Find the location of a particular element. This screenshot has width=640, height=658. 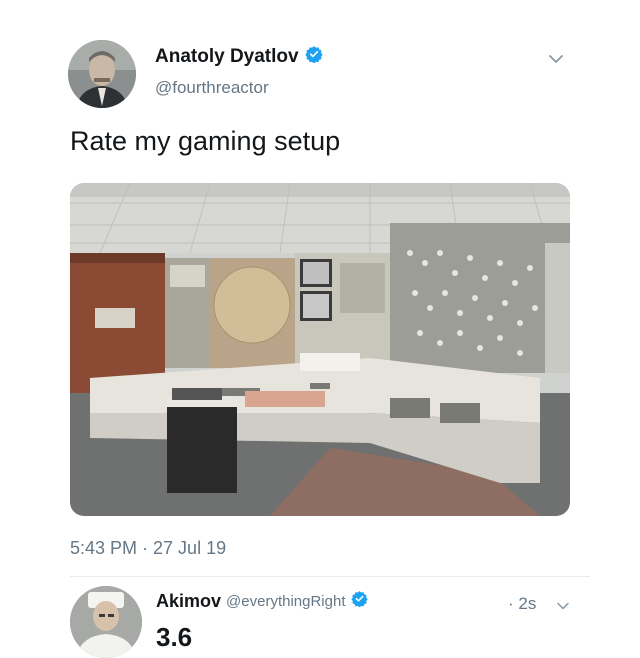

reply-time: · 2s is located at coordinates (522, 604).